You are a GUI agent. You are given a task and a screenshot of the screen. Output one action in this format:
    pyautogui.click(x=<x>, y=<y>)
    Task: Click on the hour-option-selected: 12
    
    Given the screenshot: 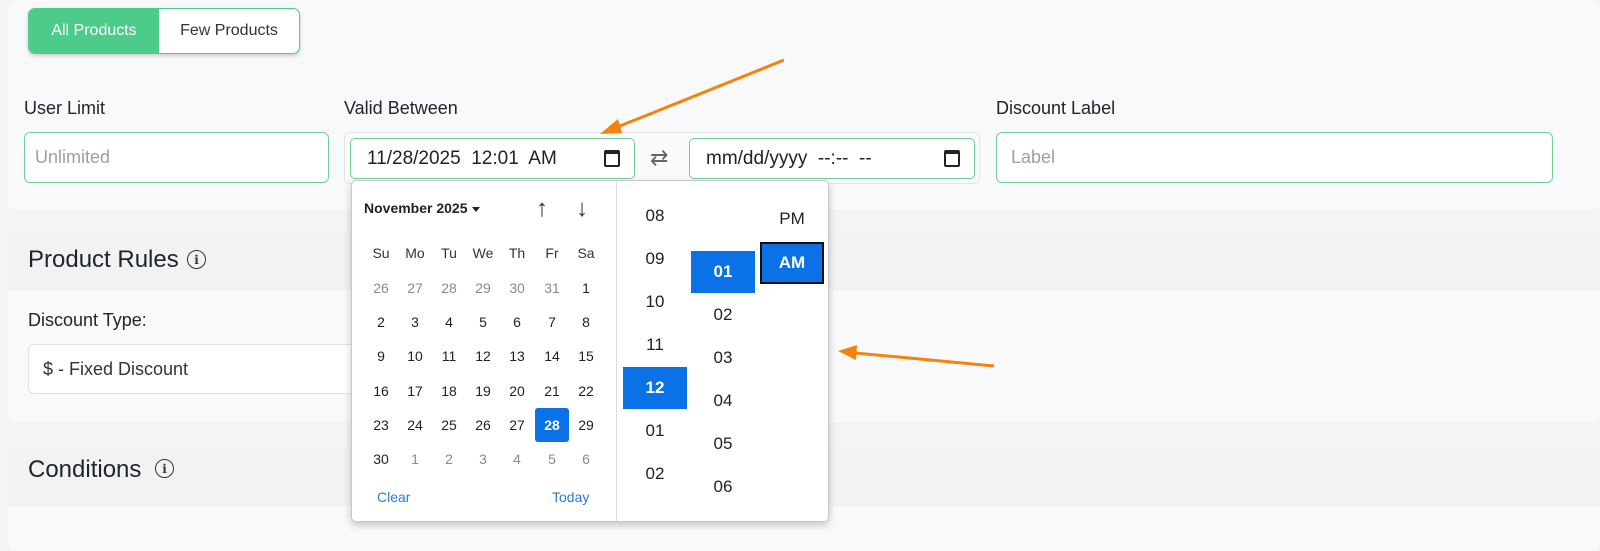 What is the action you would take?
    pyautogui.click(x=655, y=388)
    